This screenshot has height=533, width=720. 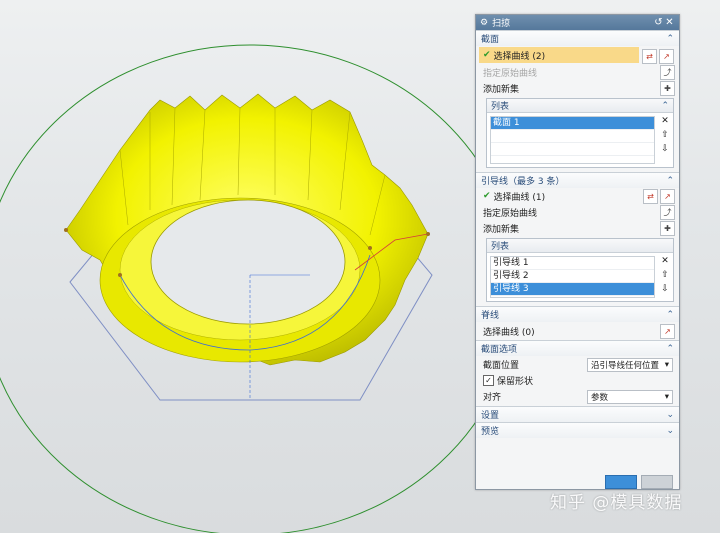 What do you see at coordinates (580, 246) in the screenshot?
I see `guide-list-header: 列表` at bounding box center [580, 246].